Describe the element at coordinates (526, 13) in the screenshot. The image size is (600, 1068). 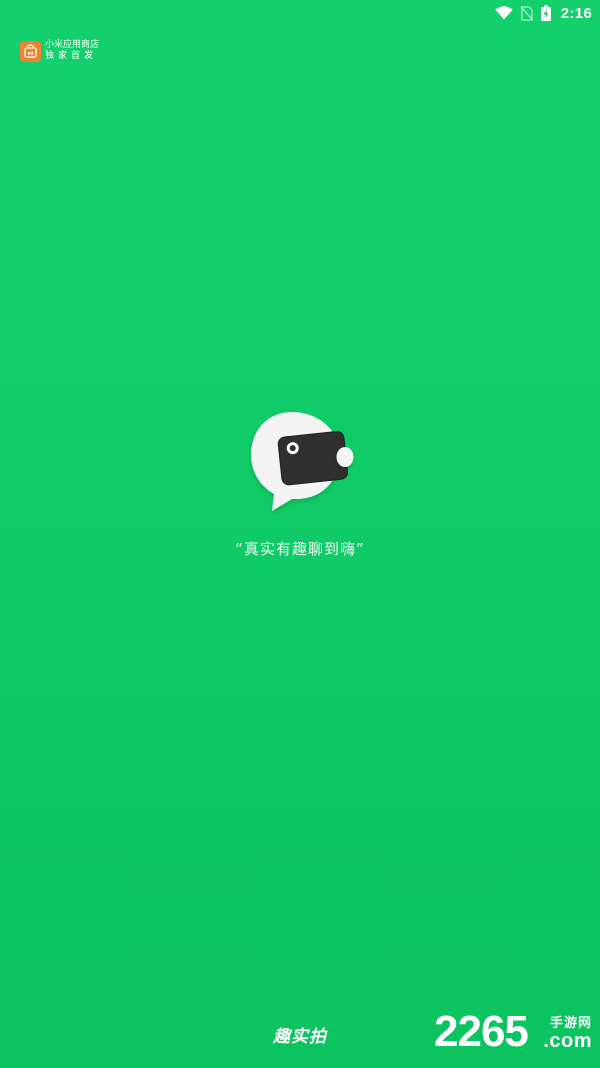
I see `no-sim-icon` at that location.